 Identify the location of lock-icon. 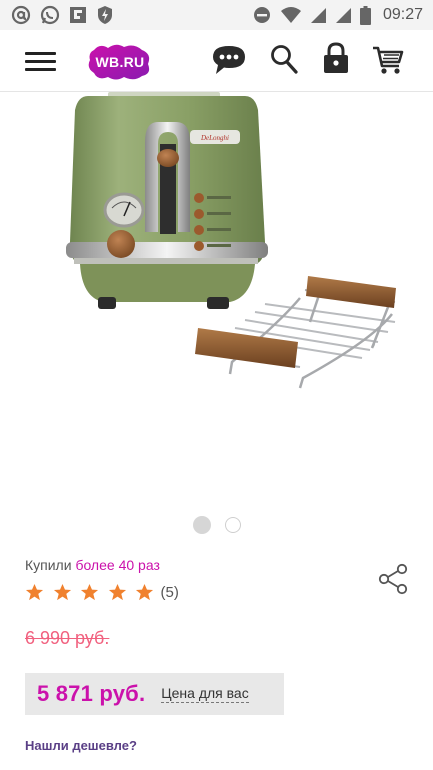
(336, 58).